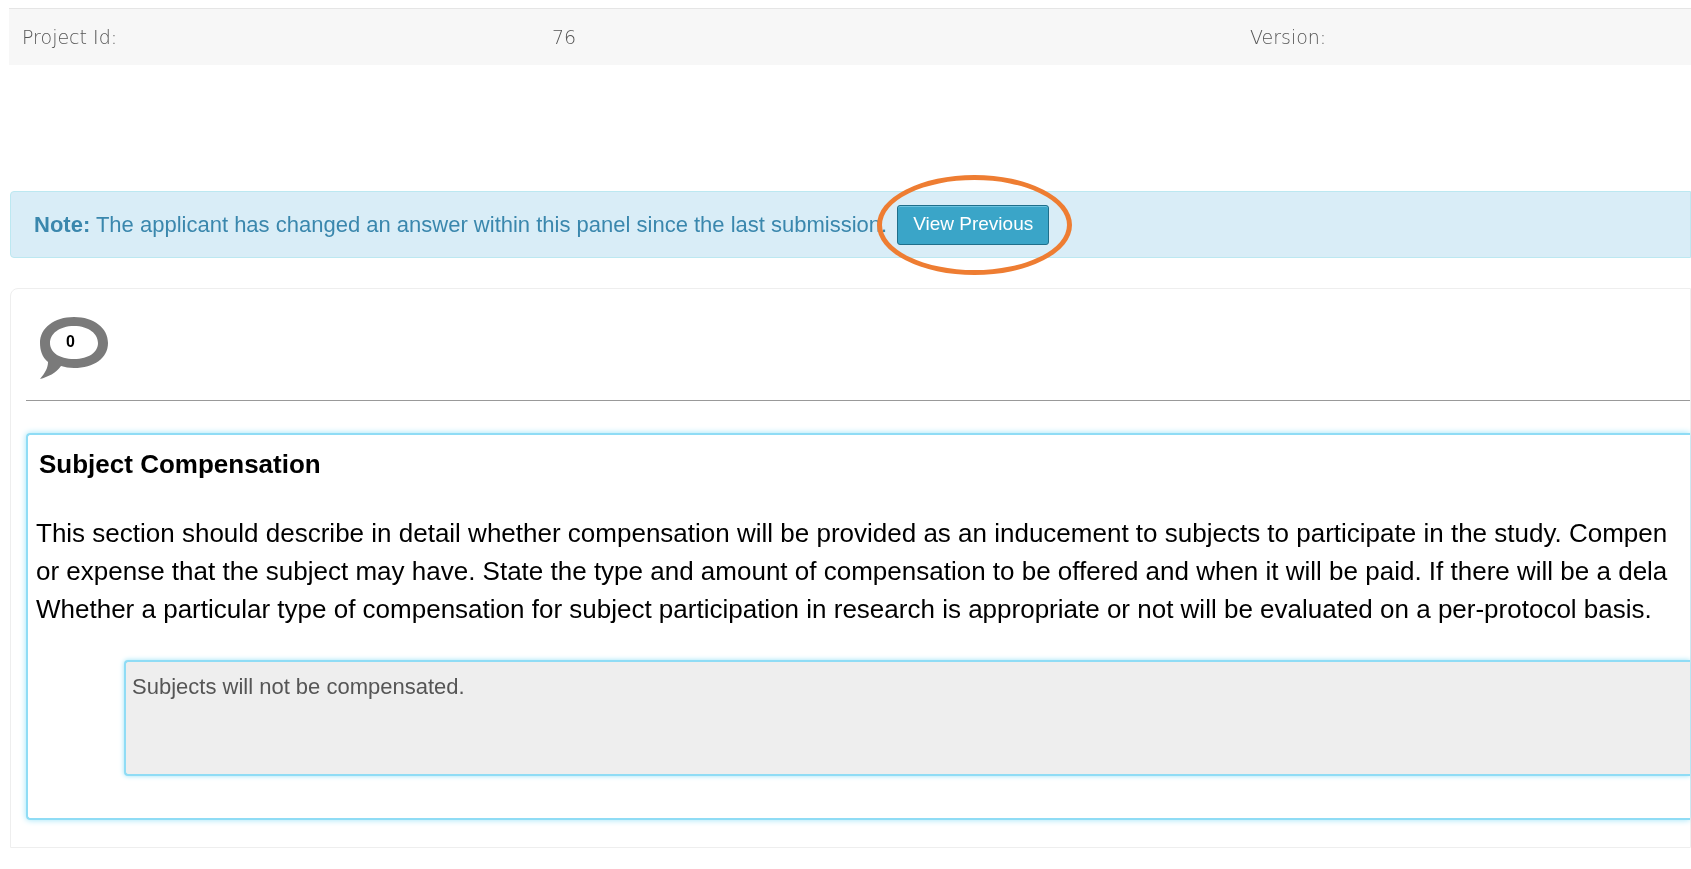 This screenshot has width=1691, height=869. I want to click on project-id-value: 76, so click(565, 37).